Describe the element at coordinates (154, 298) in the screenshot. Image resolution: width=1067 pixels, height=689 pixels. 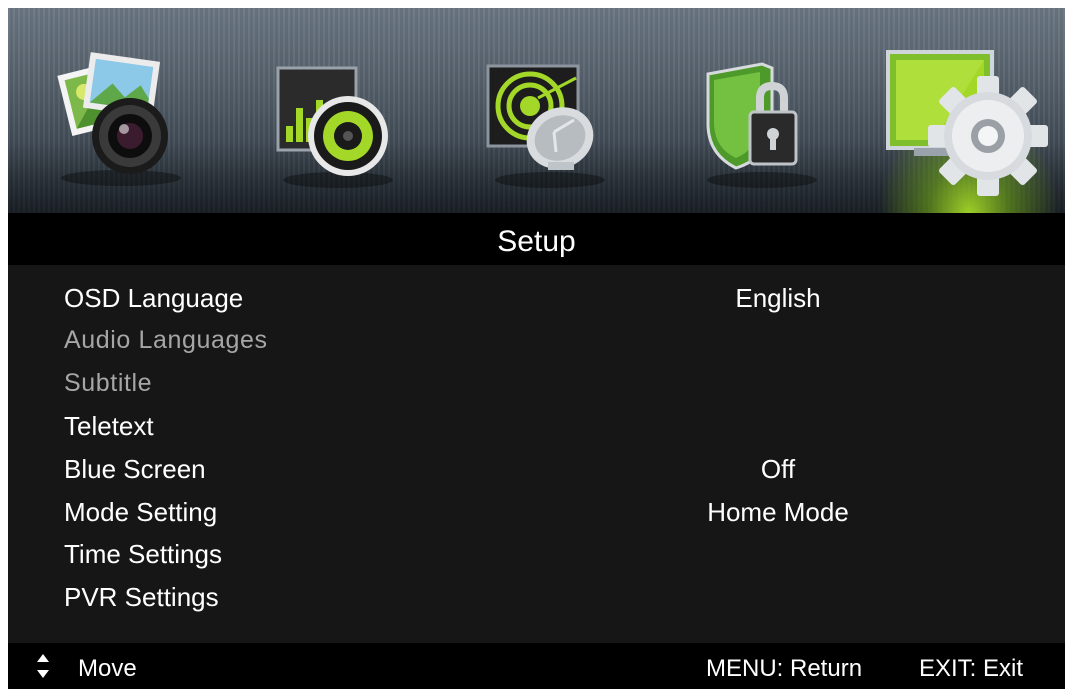
I see `menu-item-label: OSD Language` at that location.